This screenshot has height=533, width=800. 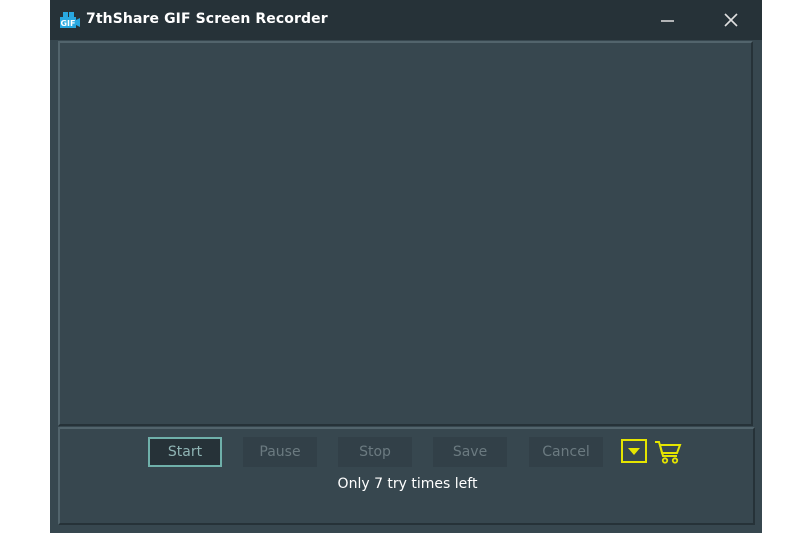 I want to click on gif-app-icon: GIF, so click(x=70, y=20).